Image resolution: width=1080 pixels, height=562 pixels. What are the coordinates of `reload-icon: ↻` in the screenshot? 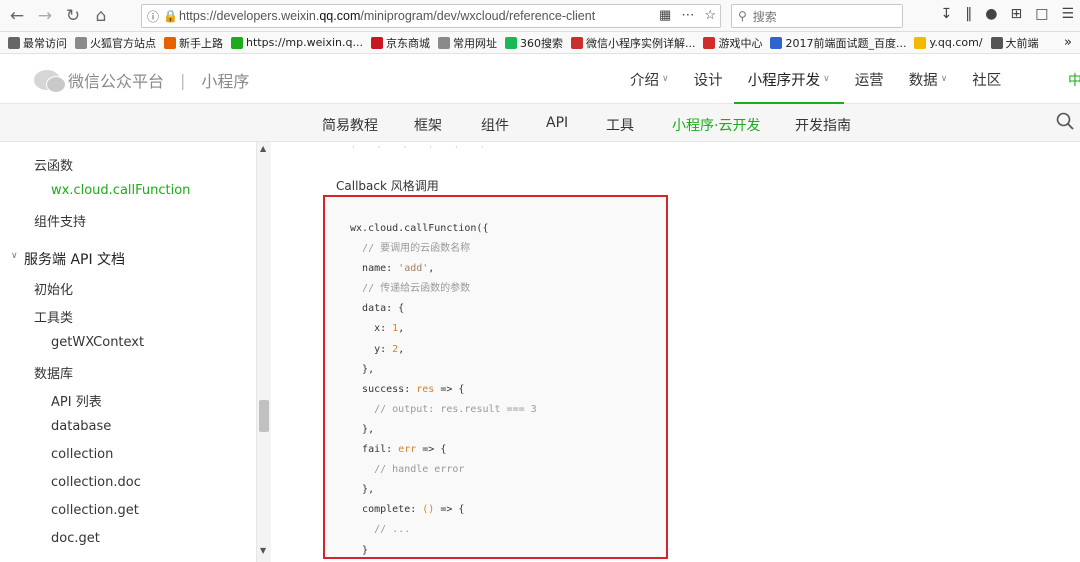 It's located at (73, 16).